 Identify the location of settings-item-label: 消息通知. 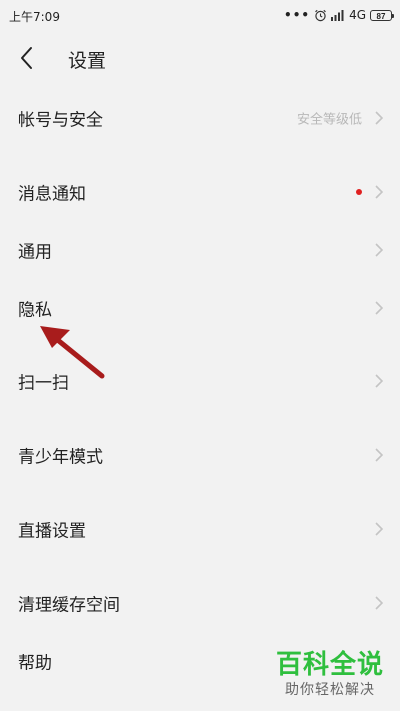
(52, 194).